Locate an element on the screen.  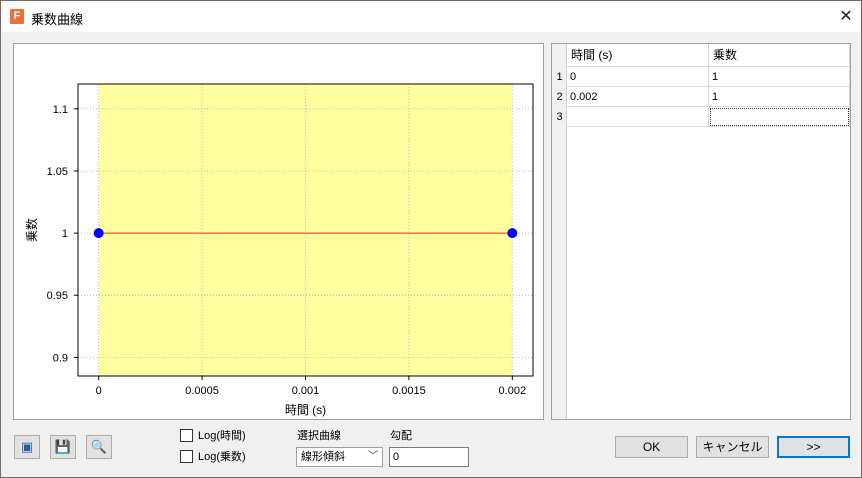
close-button: ✕ is located at coordinates (846, 16).